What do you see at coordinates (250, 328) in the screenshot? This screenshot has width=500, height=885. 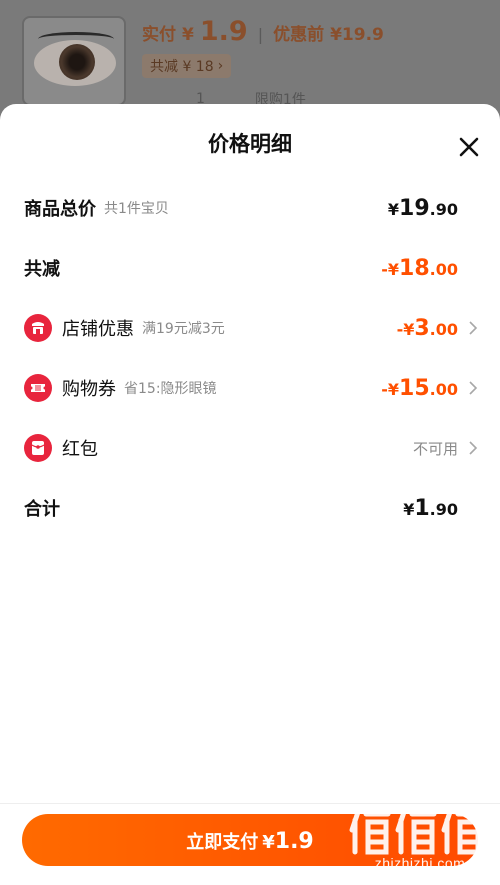 I see `row-shop-discount: 店铺优惠 满19元减3元 -¥ 3 .00` at bounding box center [250, 328].